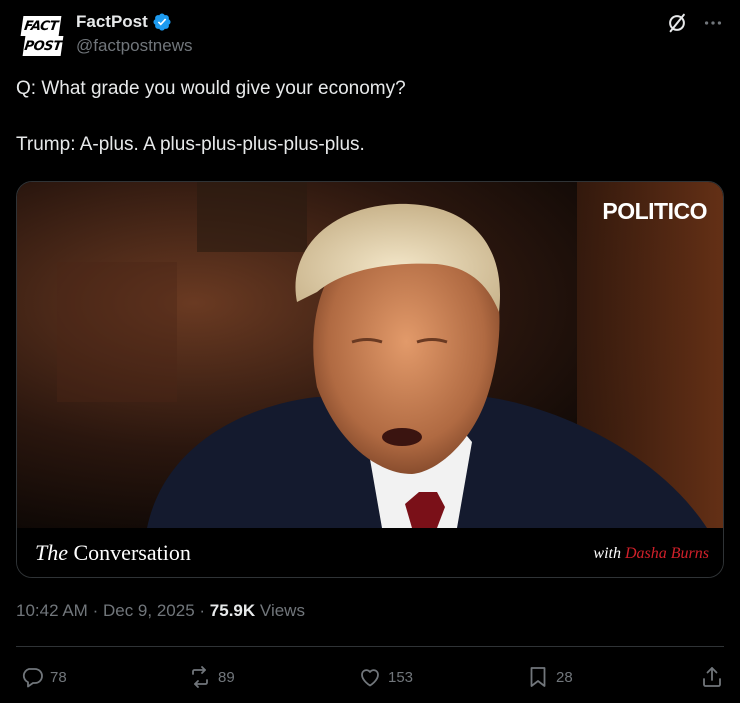 The height and width of the screenshot is (703, 740). I want to click on bookmark-icon, so click(538, 677).